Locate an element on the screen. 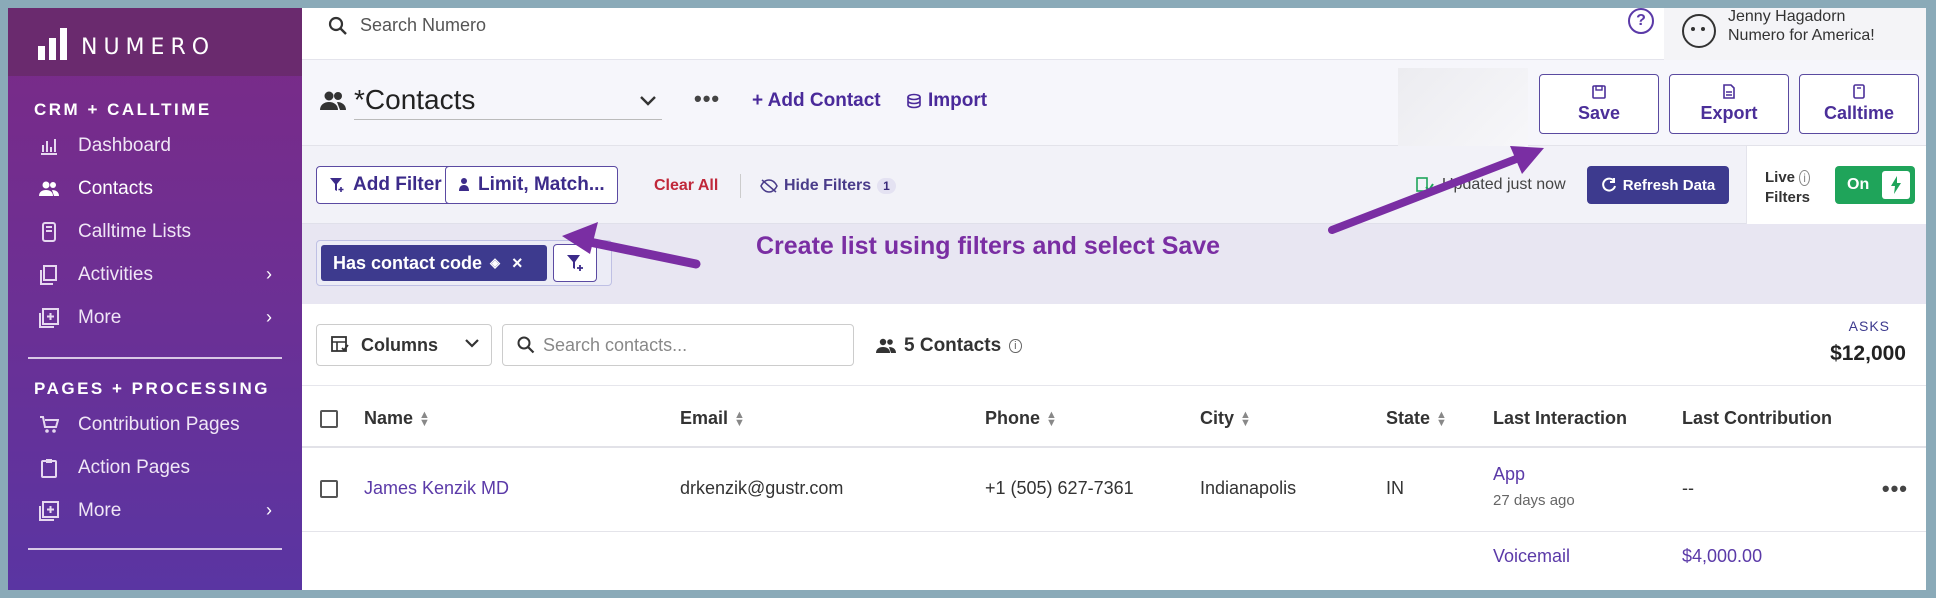 This screenshot has width=1936, height=598. close-icon: × is located at coordinates (517, 263).